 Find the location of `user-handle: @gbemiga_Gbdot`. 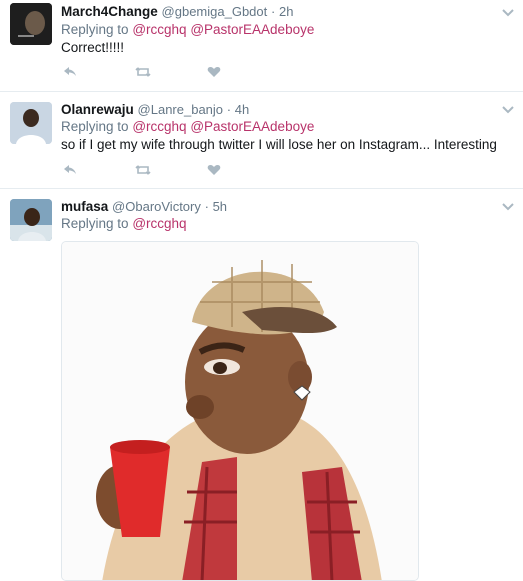

user-handle: @gbemiga_Gbdot is located at coordinates (215, 11).